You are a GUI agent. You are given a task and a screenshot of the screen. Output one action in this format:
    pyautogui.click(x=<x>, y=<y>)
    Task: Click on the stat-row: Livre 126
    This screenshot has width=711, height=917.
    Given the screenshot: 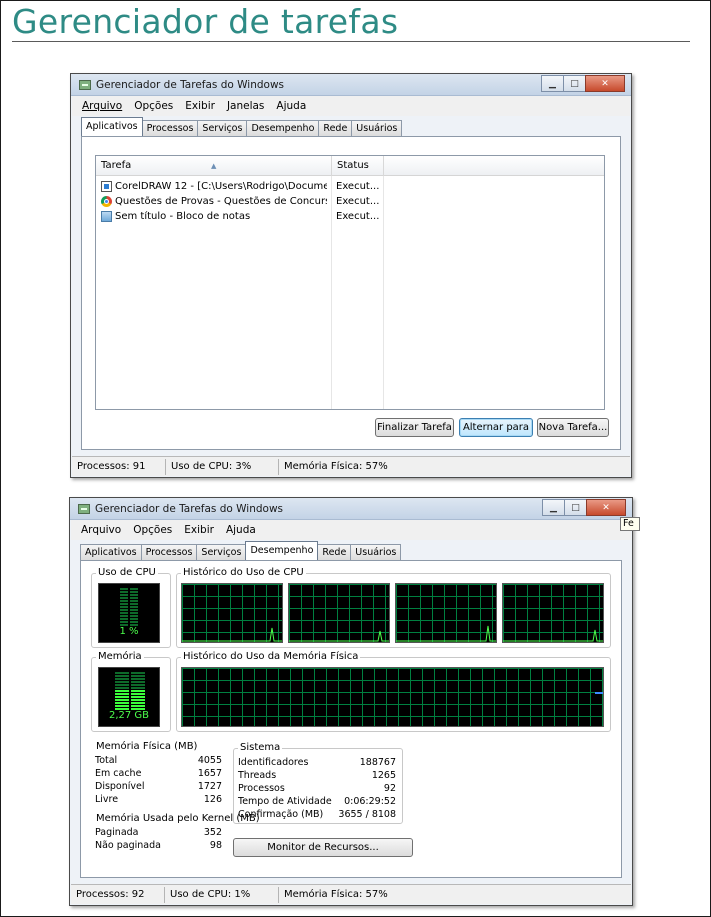 What is the action you would take?
    pyautogui.click(x=158, y=799)
    